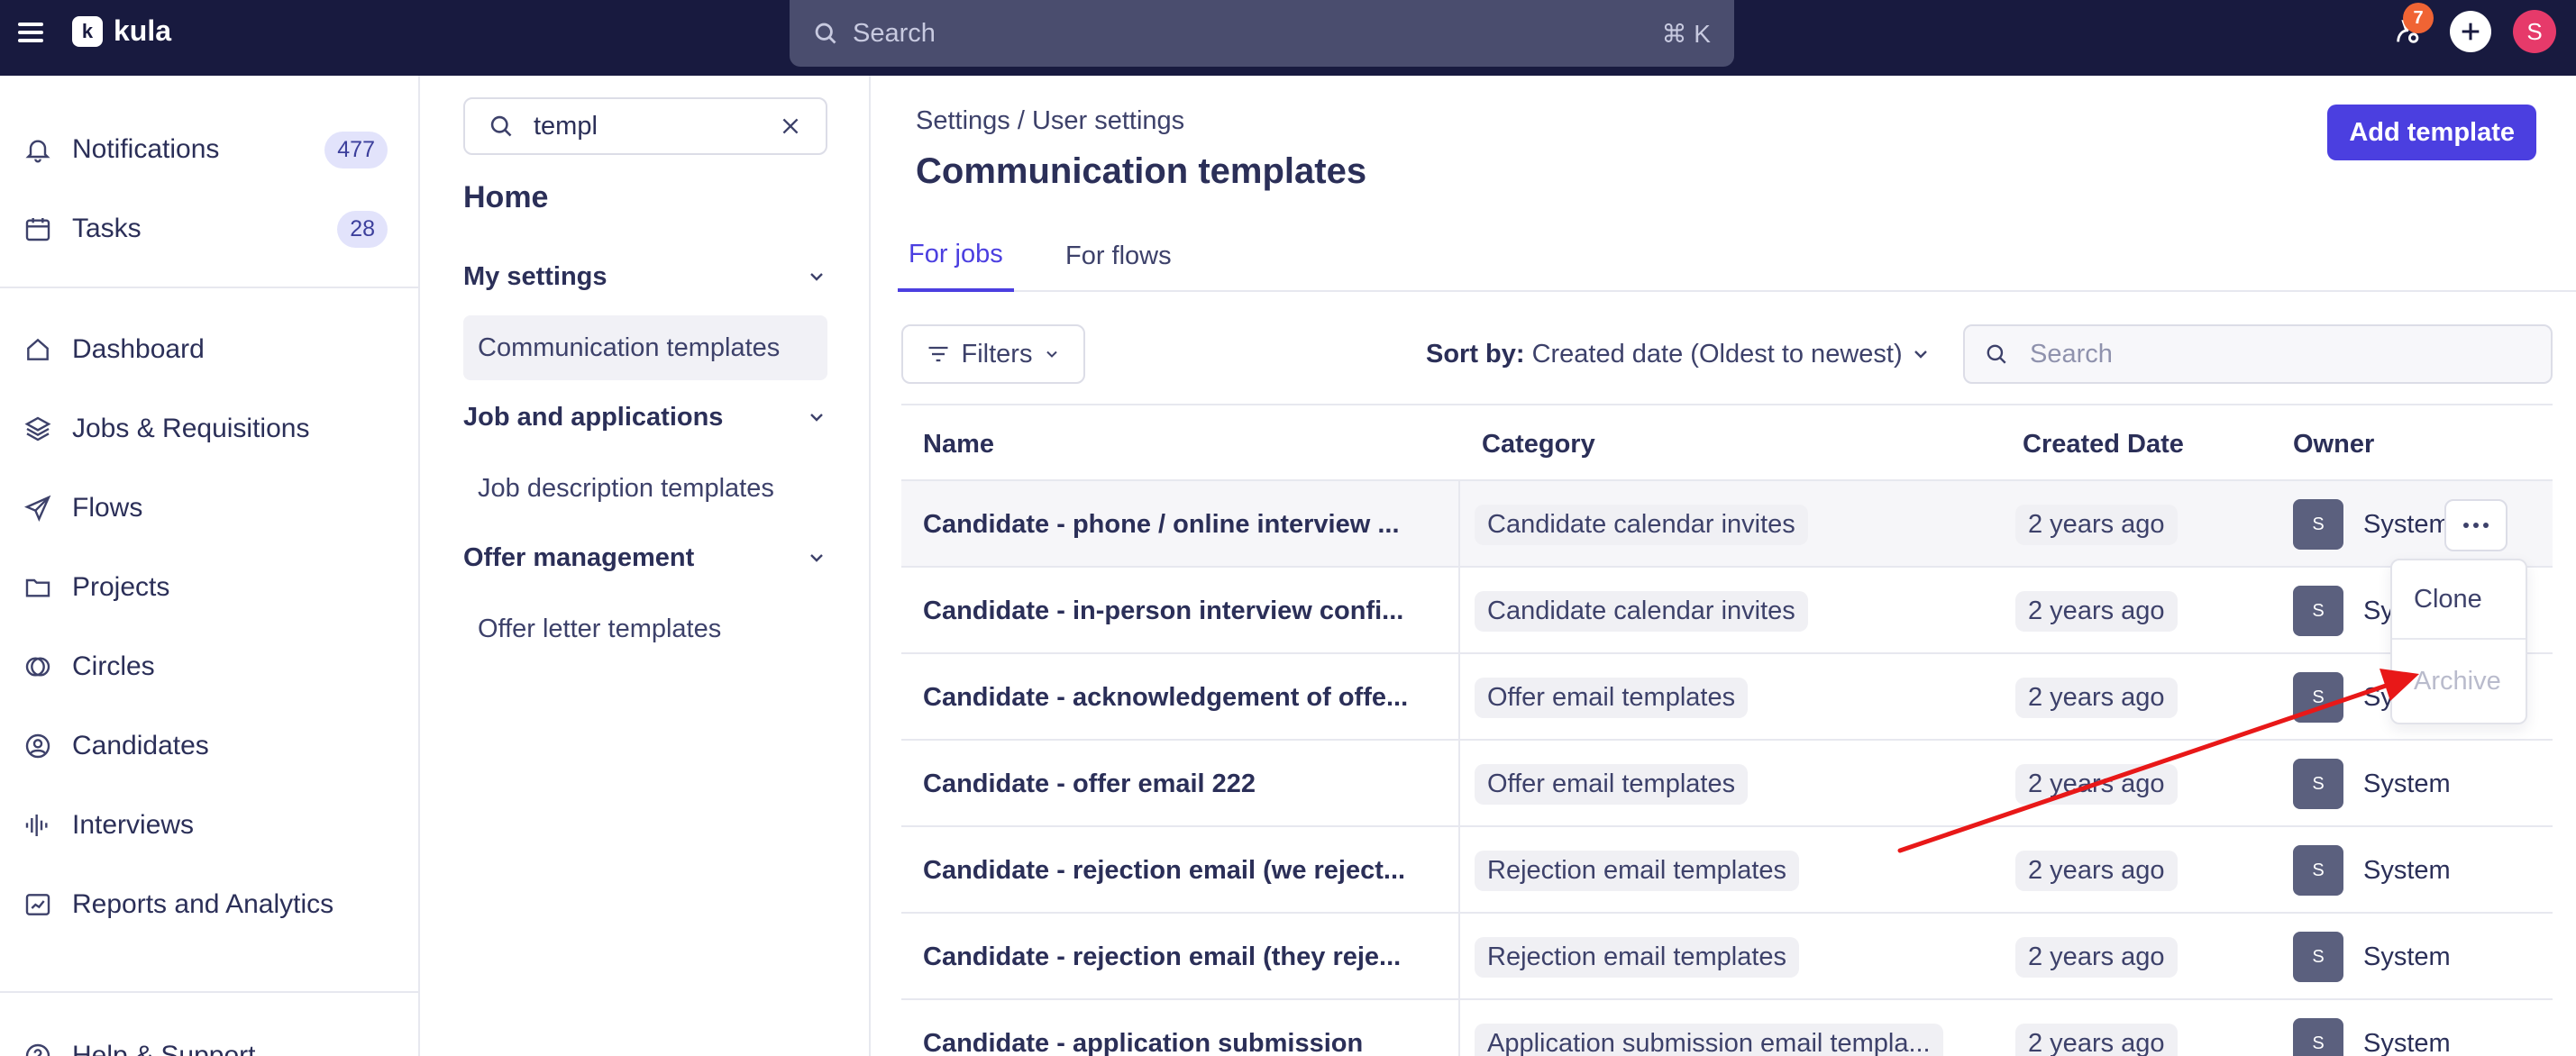 Image resolution: width=2576 pixels, height=1056 pixels. What do you see at coordinates (31, 32) in the screenshot?
I see `menu-icon` at bounding box center [31, 32].